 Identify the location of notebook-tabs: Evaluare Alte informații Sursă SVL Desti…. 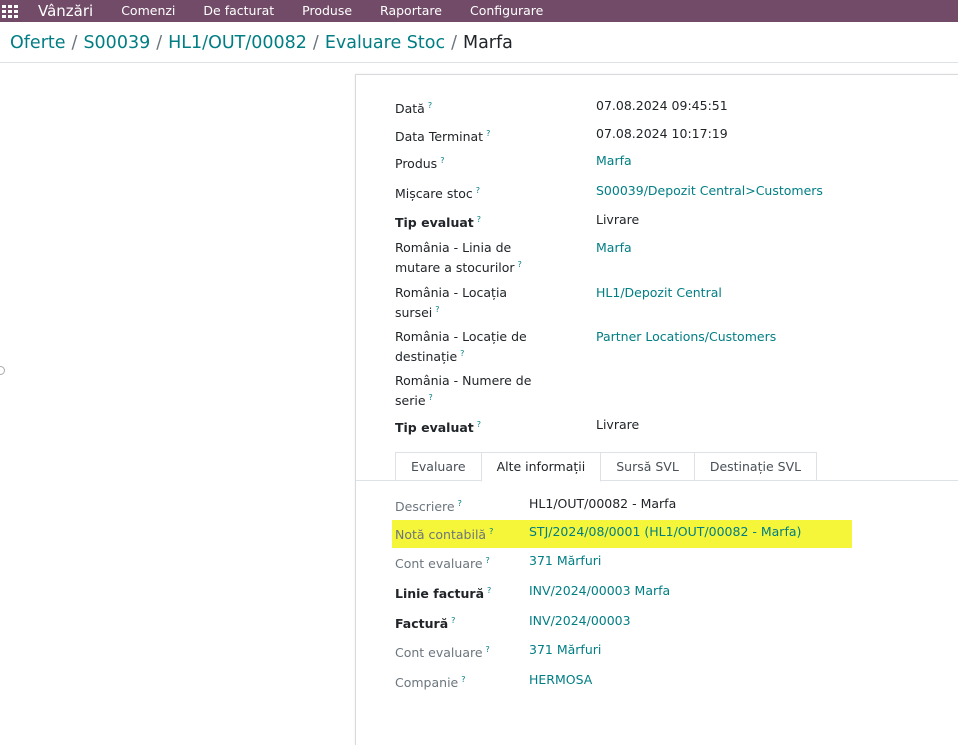
(606, 467).